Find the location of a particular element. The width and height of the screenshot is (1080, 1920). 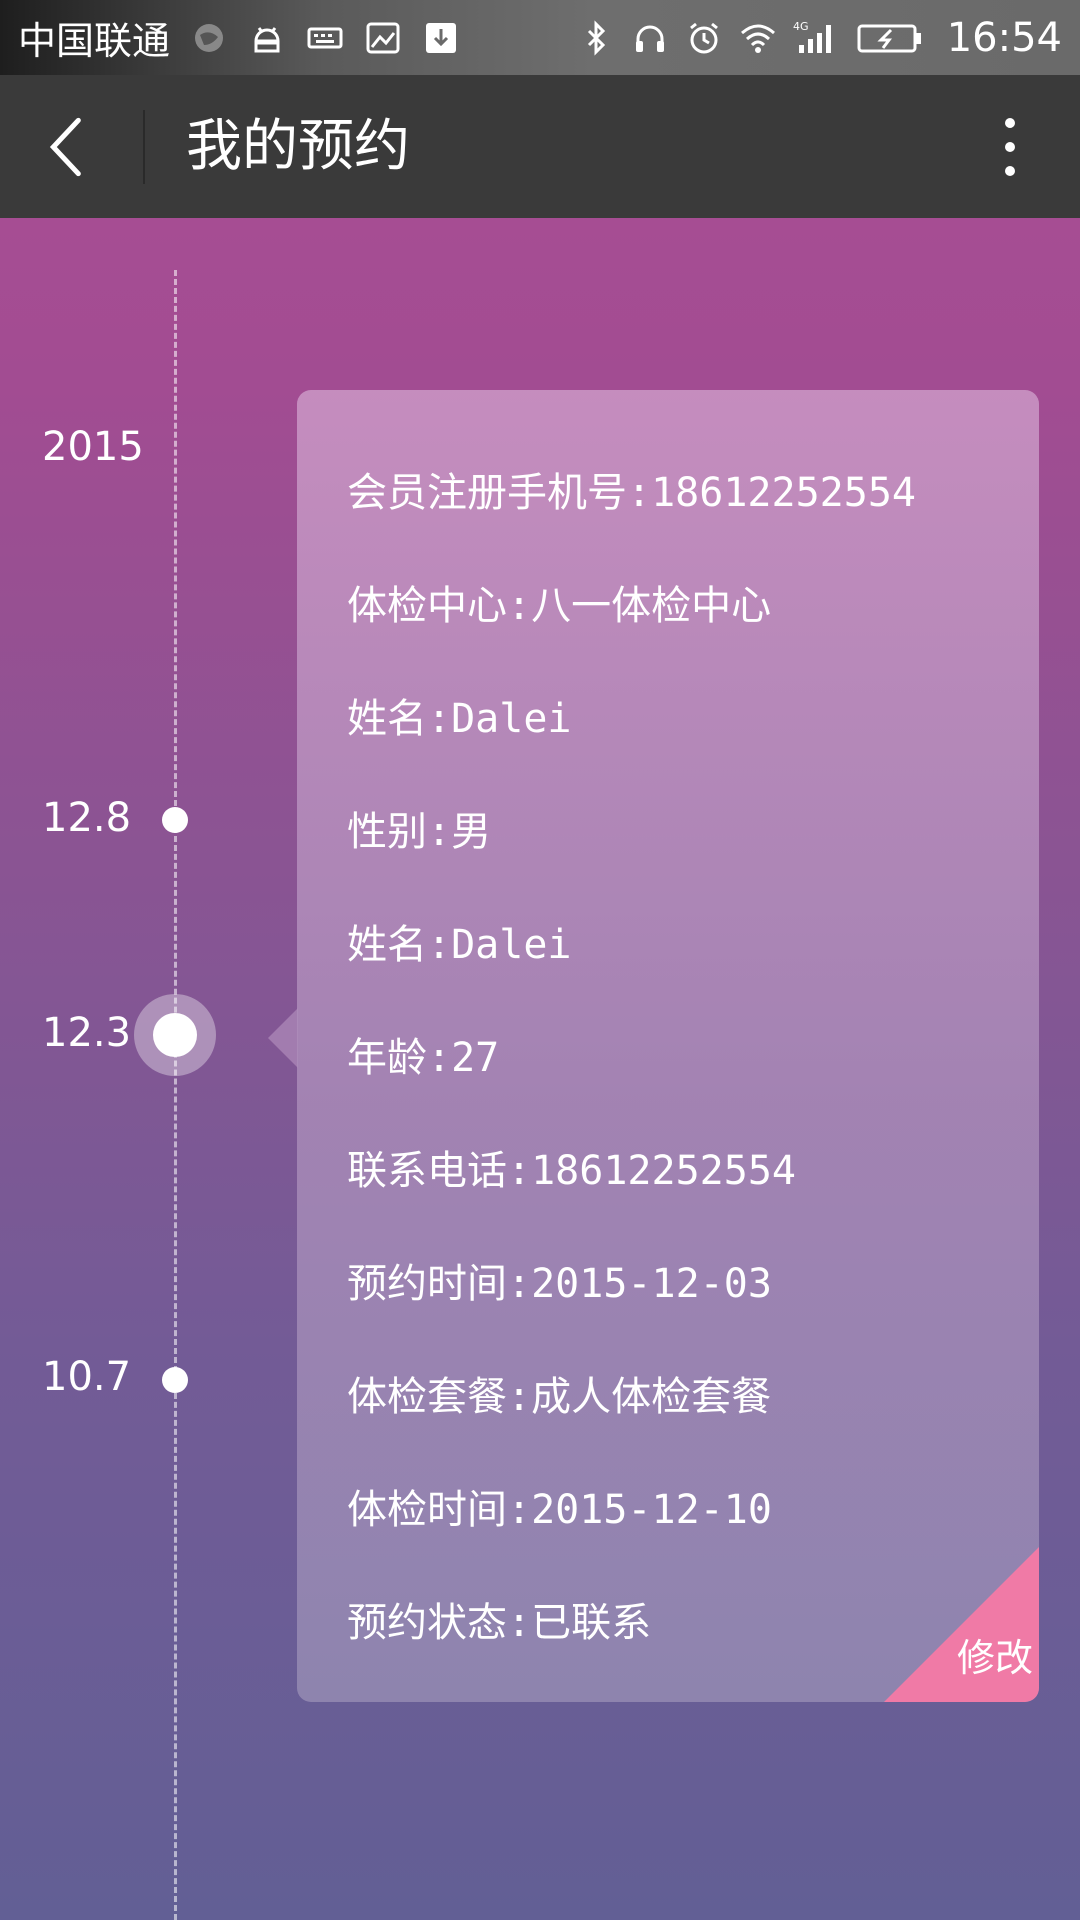

wifi-icon is located at coordinates (758, 38).